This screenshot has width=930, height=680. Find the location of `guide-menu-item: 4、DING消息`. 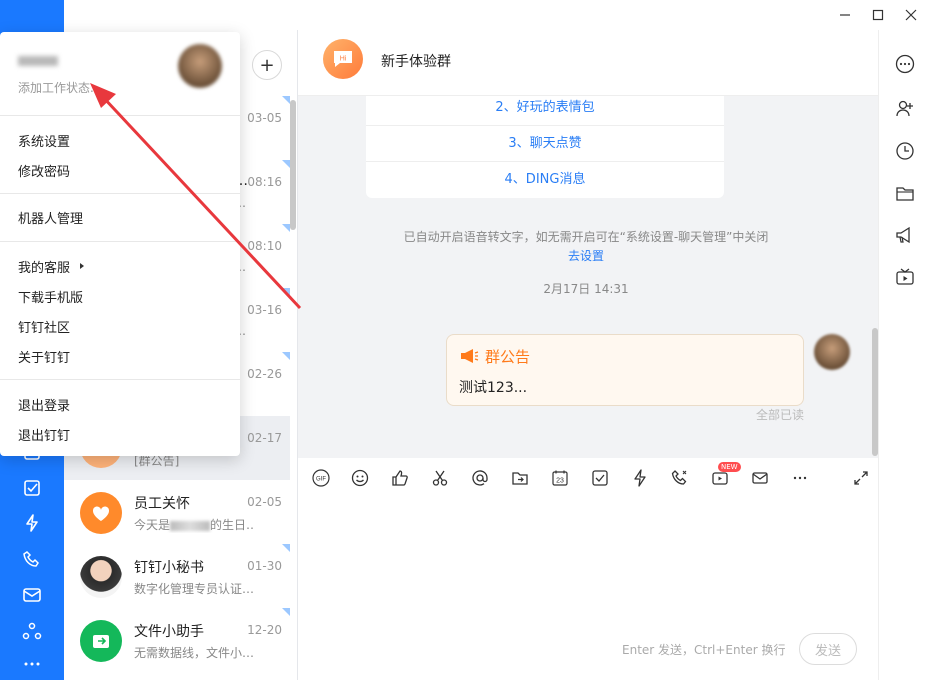

guide-menu-item: 4、DING消息 is located at coordinates (545, 180).